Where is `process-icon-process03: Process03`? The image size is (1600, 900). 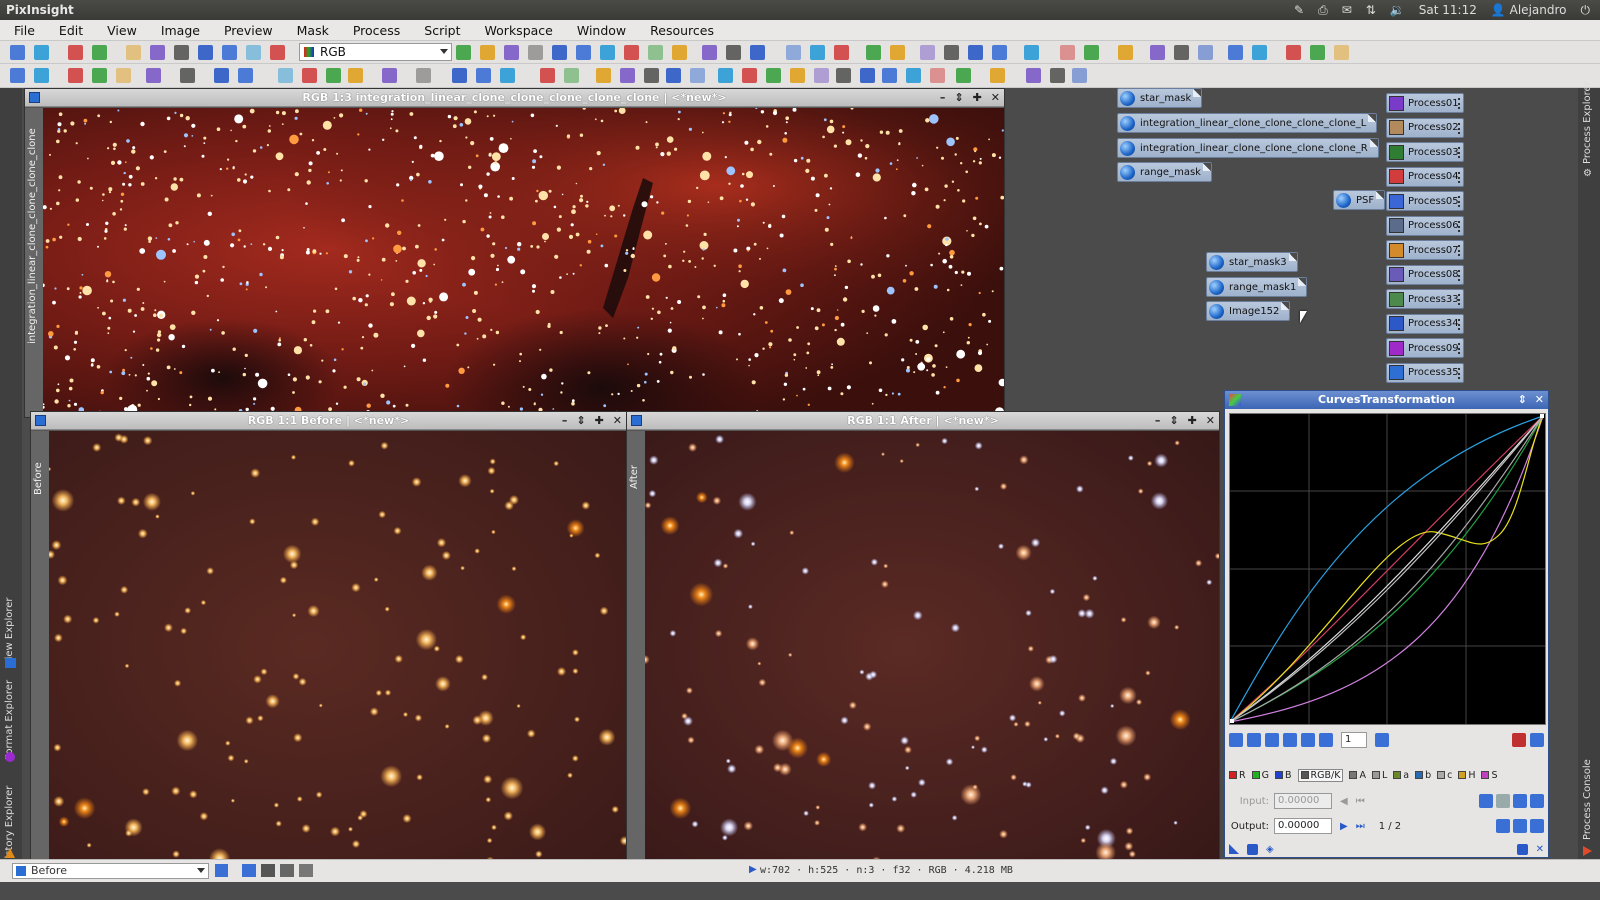 process-icon-process03: Process03 is located at coordinates (1425, 152).